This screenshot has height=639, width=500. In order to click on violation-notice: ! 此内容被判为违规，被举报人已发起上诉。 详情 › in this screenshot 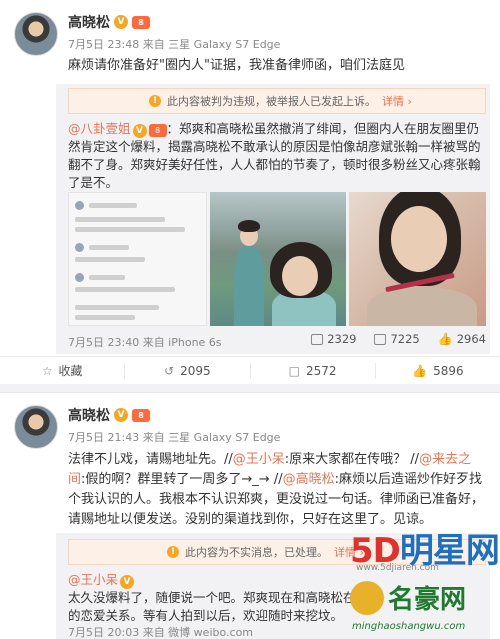, I will do `click(277, 101)`.